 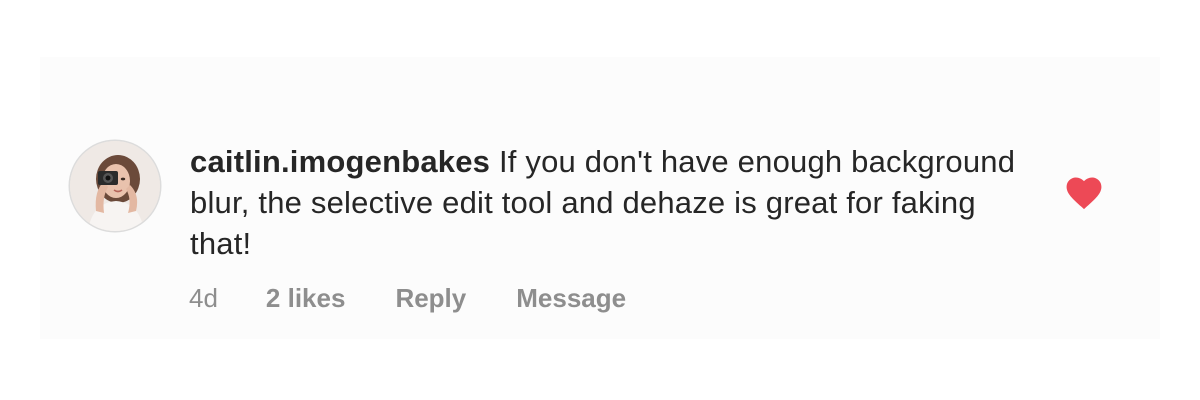 I want to click on avatar-photo, so click(x=115, y=186).